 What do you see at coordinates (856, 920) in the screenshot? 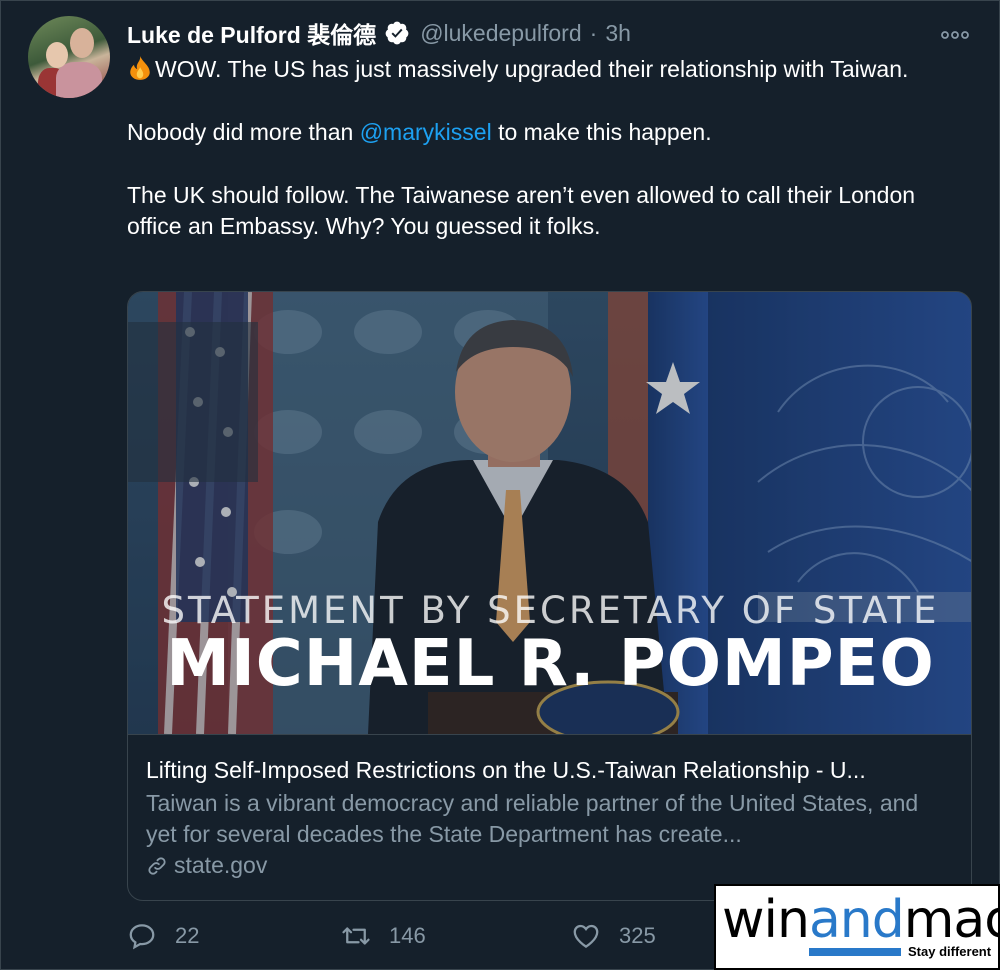
I see `watermark-part-2: and` at bounding box center [856, 920].